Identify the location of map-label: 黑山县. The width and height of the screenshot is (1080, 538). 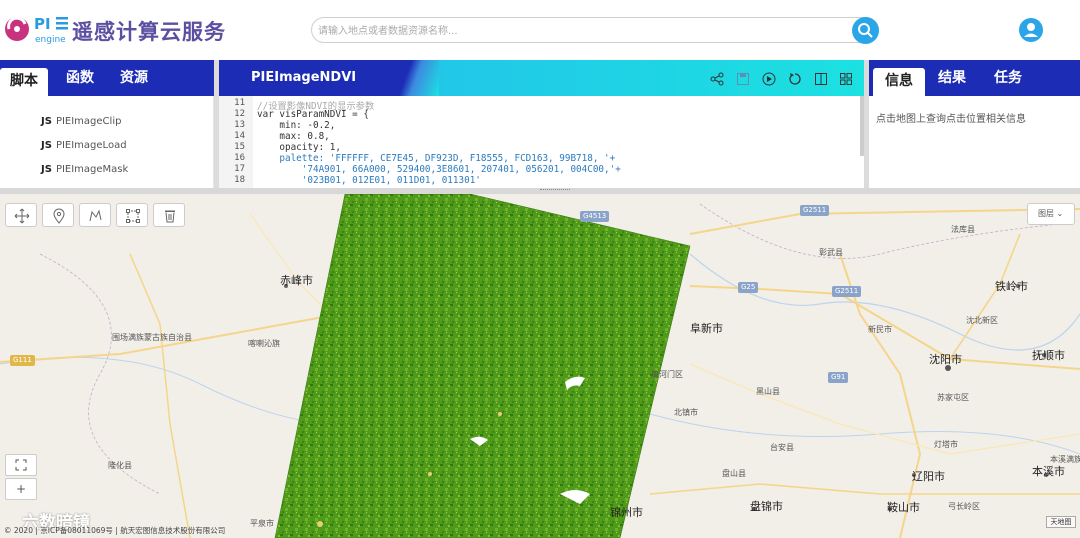
(768, 391).